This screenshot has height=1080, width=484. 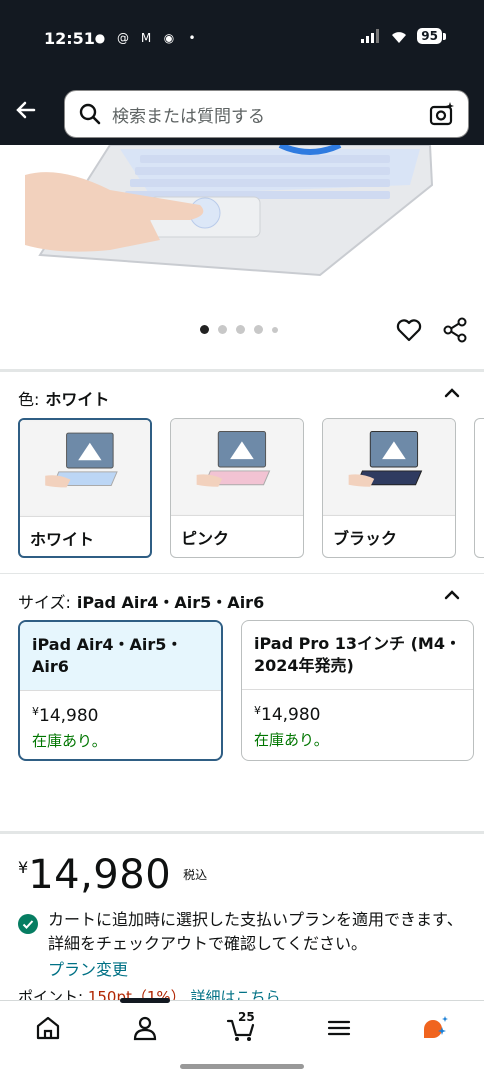 What do you see at coordinates (365, 538) in the screenshot?
I see `color-swatch-name: ブラック` at bounding box center [365, 538].